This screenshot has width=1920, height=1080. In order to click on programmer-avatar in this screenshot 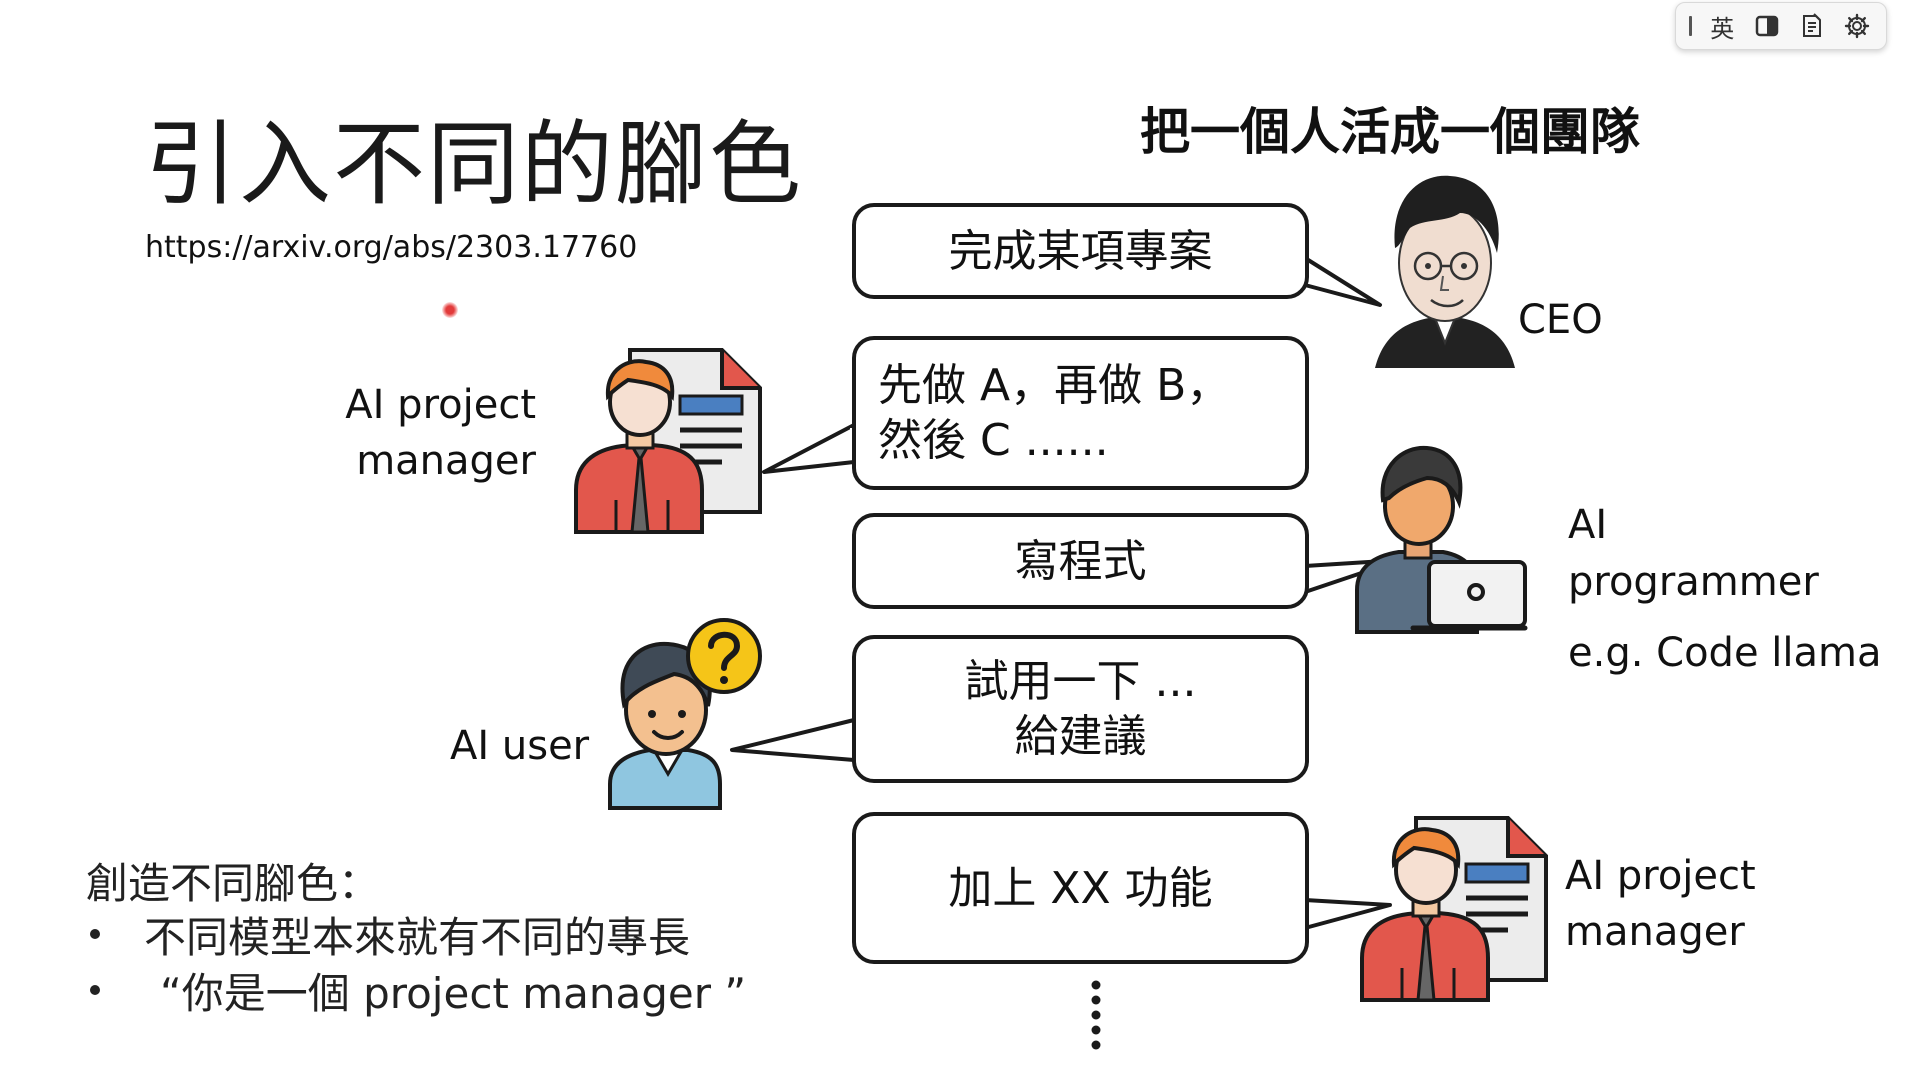, I will do `click(1441, 539)`.